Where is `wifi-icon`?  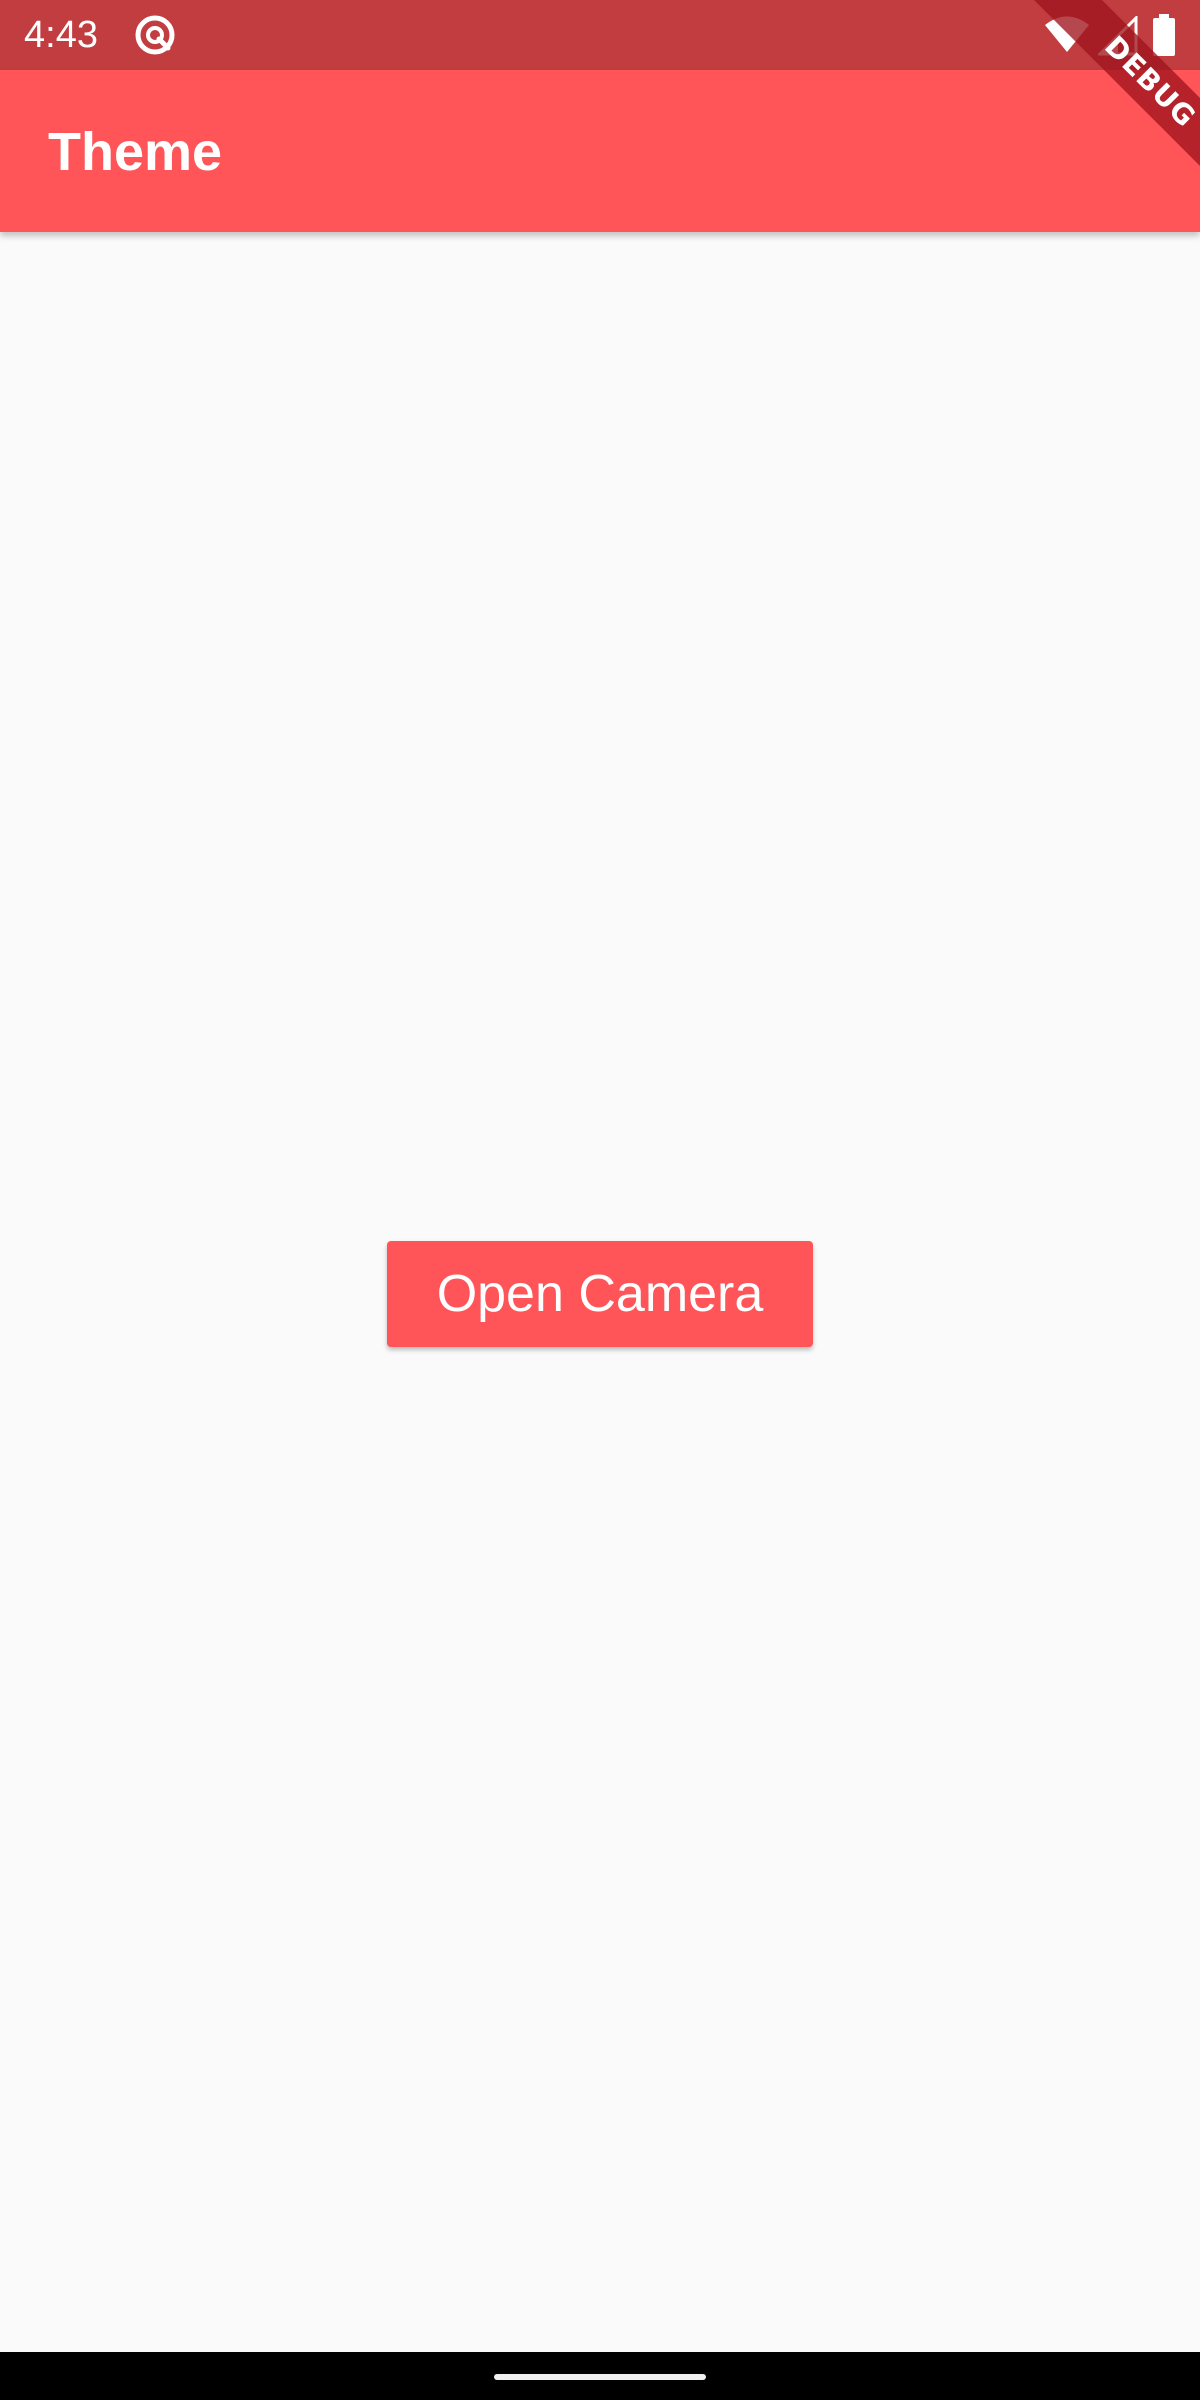 wifi-icon is located at coordinates (1067, 34).